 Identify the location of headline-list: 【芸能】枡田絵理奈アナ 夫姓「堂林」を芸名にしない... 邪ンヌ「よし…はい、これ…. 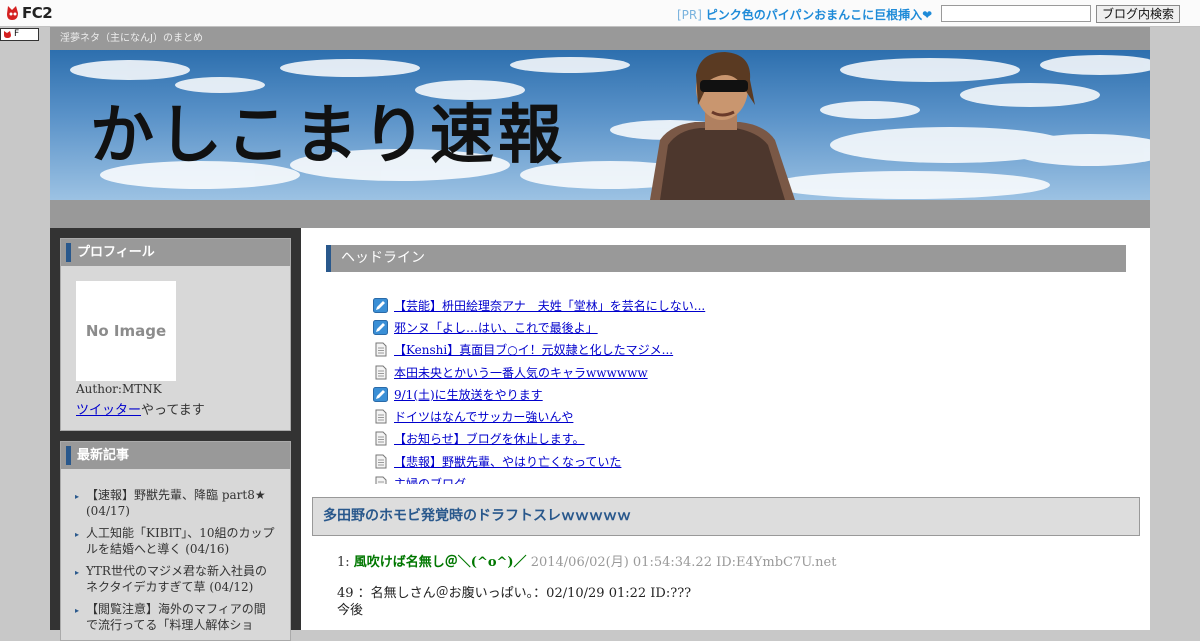
(673, 389).